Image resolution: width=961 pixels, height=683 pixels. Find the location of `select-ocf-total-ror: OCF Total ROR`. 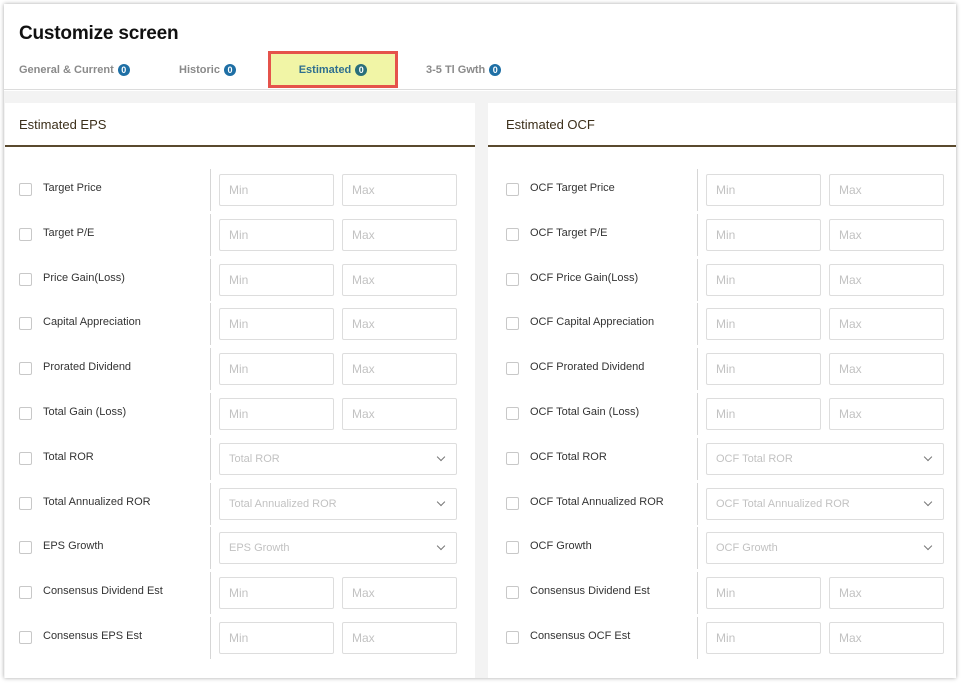

select-ocf-total-ror: OCF Total ROR is located at coordinates (825, 458).